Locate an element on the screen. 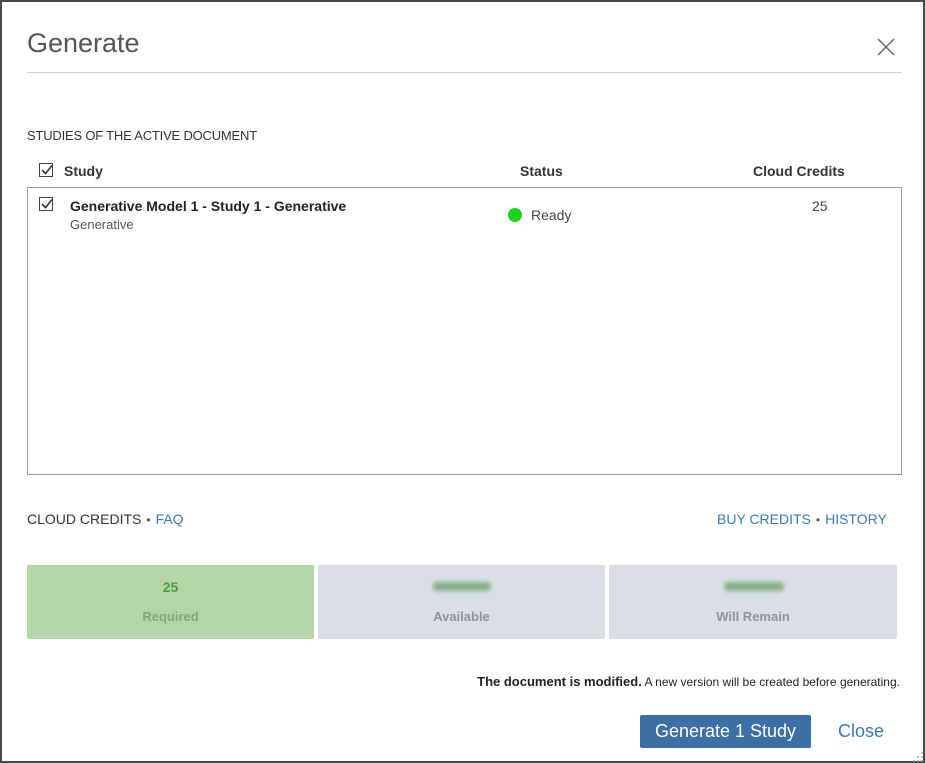  required-credits-label: Required is located at coordinates (170, 616).